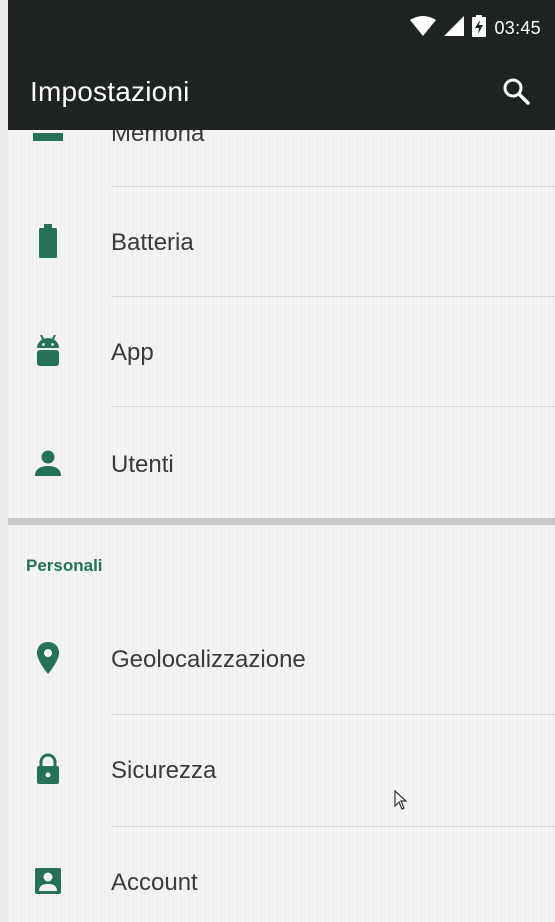 The height and width of the screenshot is (922, 555). Describe the element at coordinates (281, 94) in the screenshot. I see `app-bar: Impostazioni` at that location.